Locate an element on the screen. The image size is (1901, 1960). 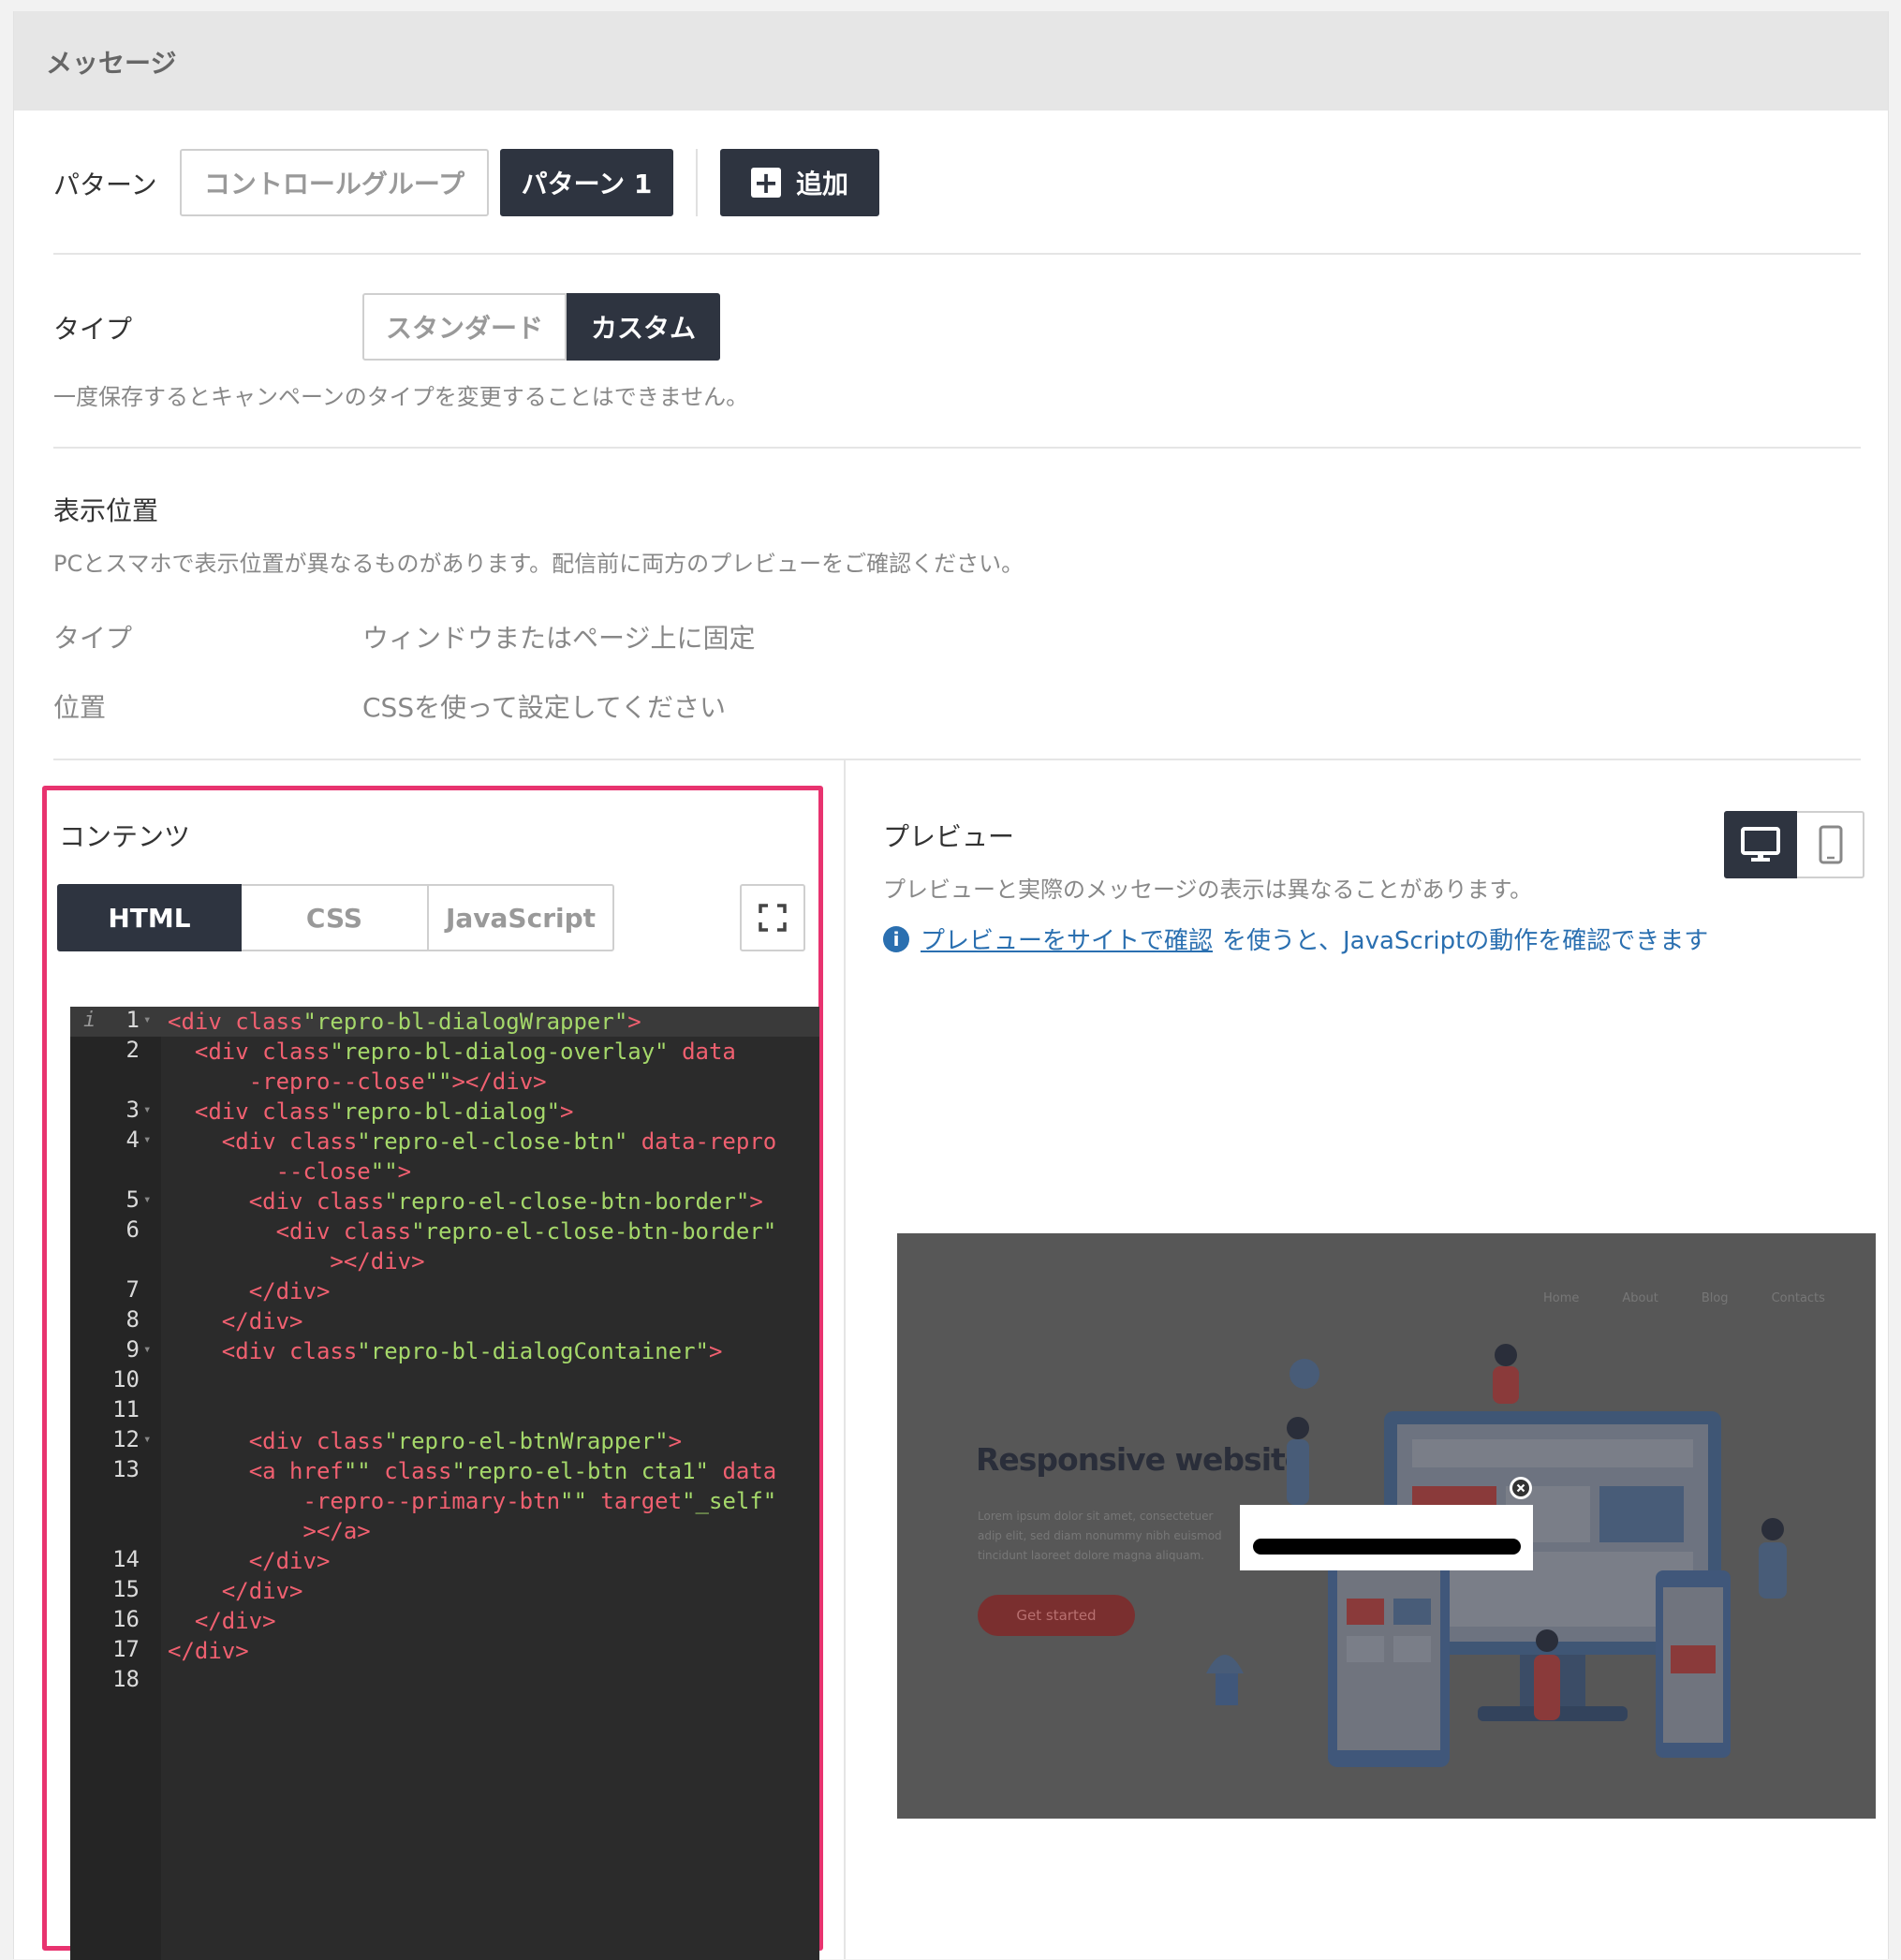
line-number: 2 is located at coordinates (132, 1050).